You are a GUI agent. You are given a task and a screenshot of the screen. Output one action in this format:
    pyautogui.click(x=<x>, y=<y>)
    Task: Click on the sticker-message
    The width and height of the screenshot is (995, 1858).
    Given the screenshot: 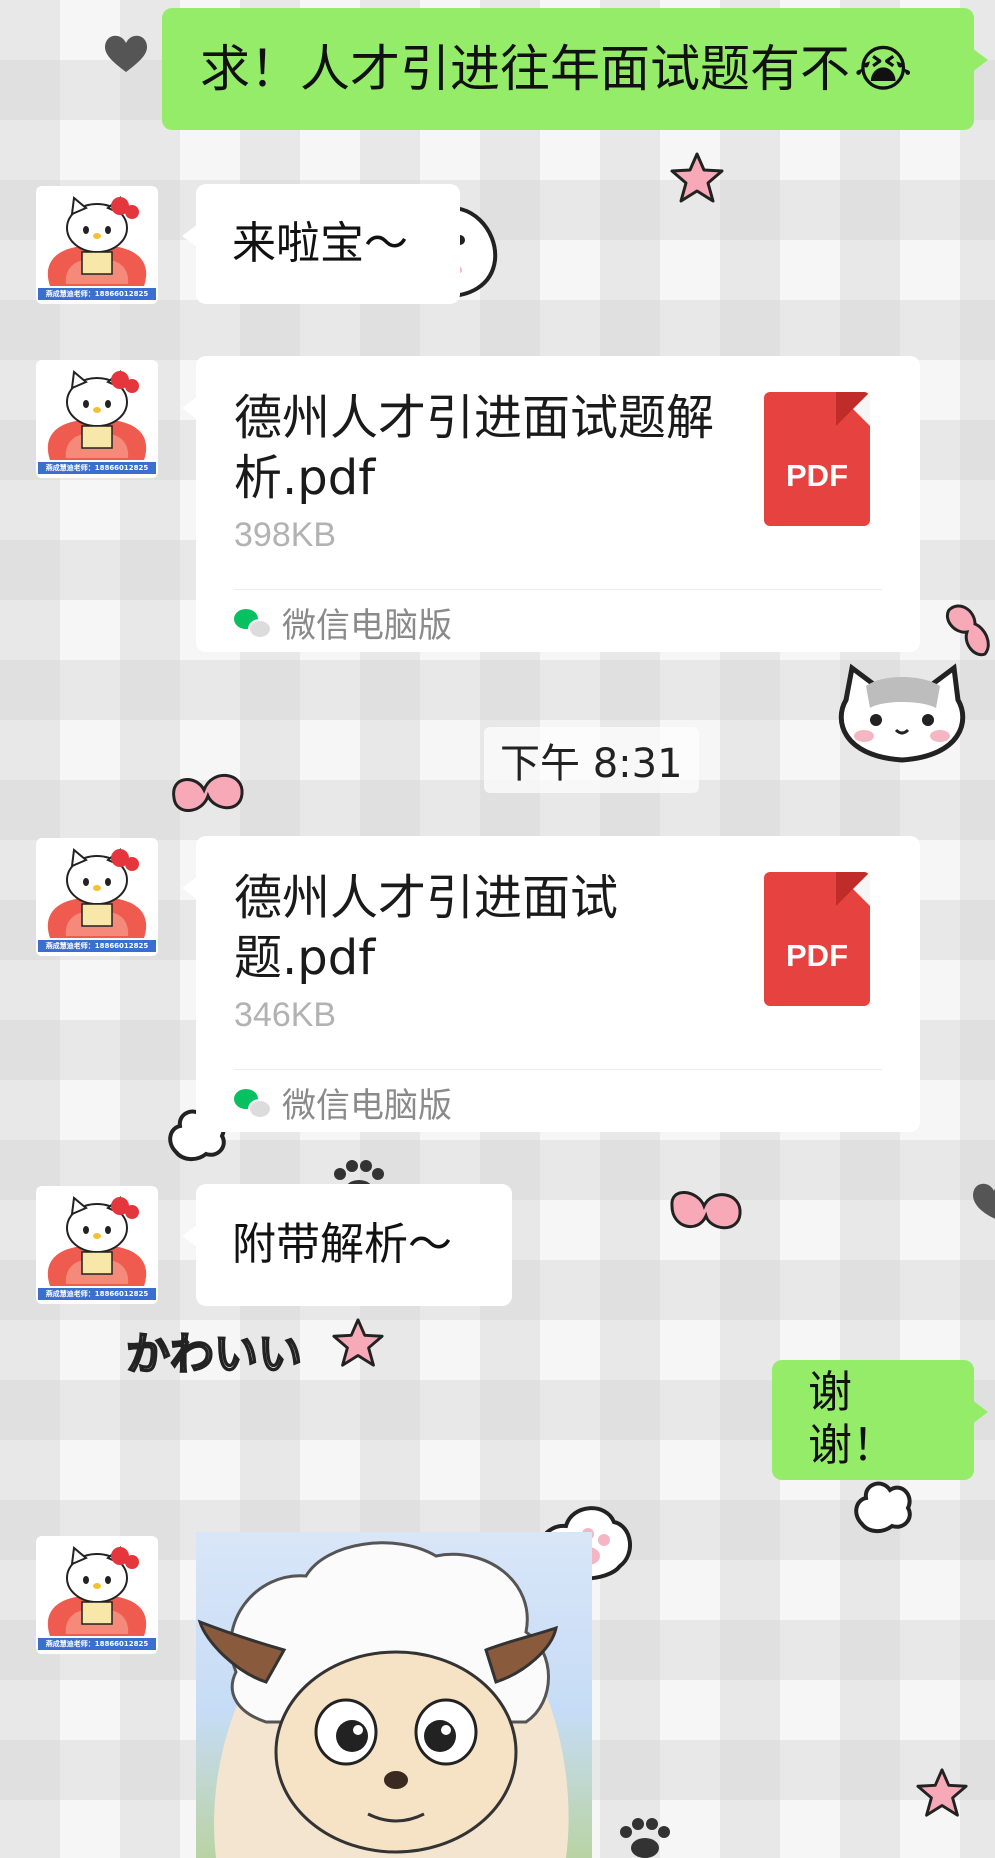 What is the action you would take?
    pyautogui.click(x=394, y=1695)
    